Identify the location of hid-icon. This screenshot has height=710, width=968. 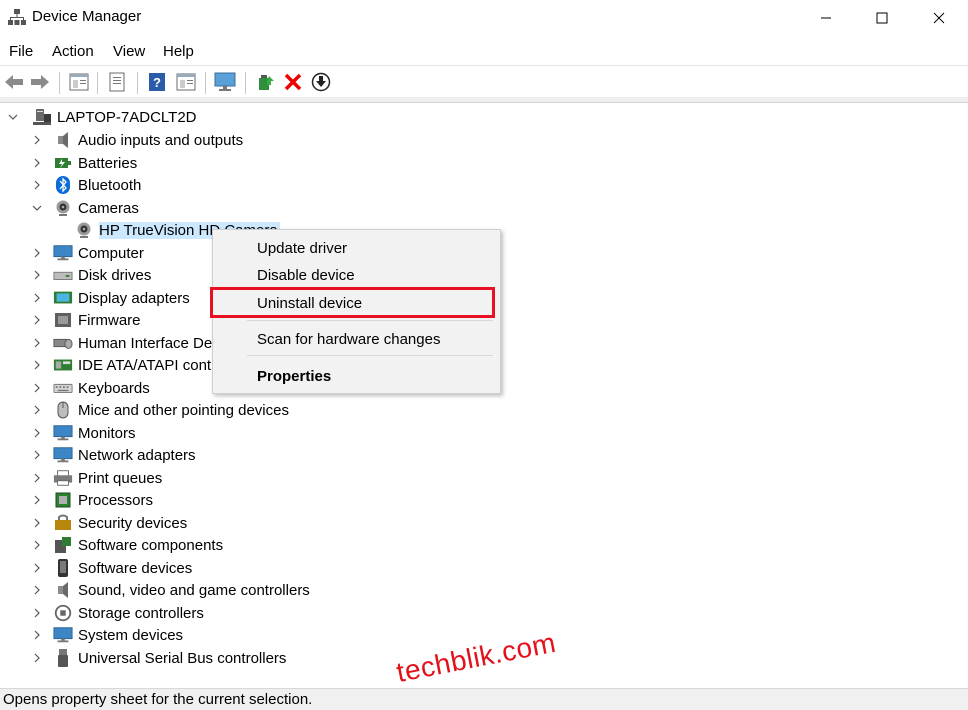
(63, 343).